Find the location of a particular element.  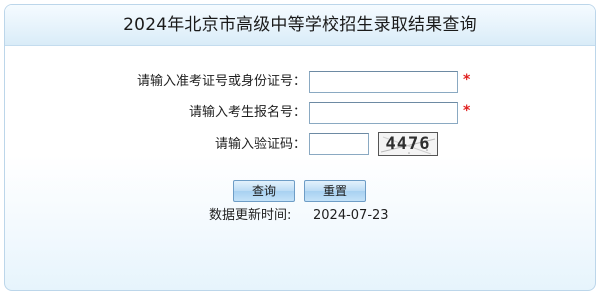

registration-number-required-mark: * is located at coordinates (467, 111).